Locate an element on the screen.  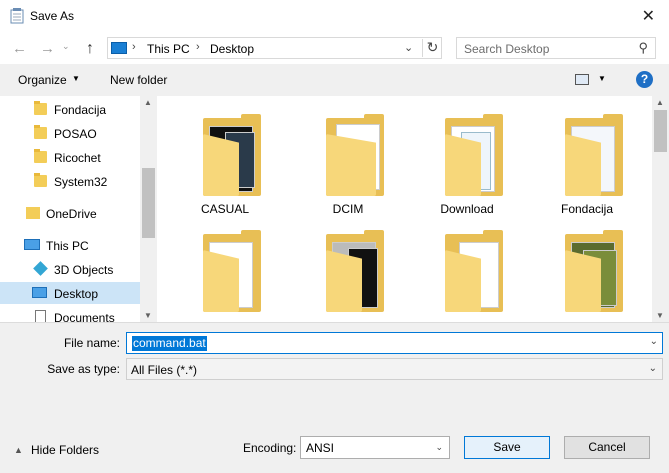
recent-locations-chevron-icon: ⌄ is located at coordinates (66, 46).